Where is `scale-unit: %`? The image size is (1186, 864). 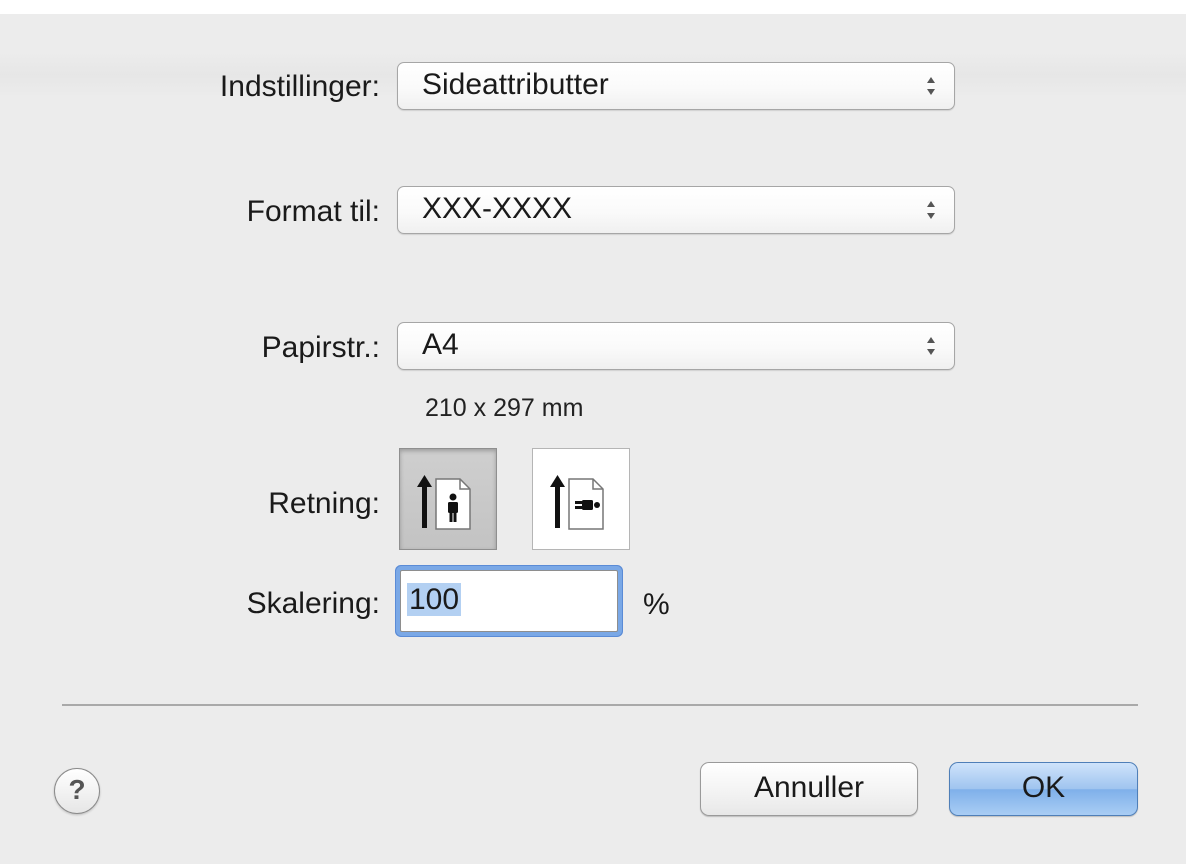 scale-unit: % is located at coordinates (656, 604).